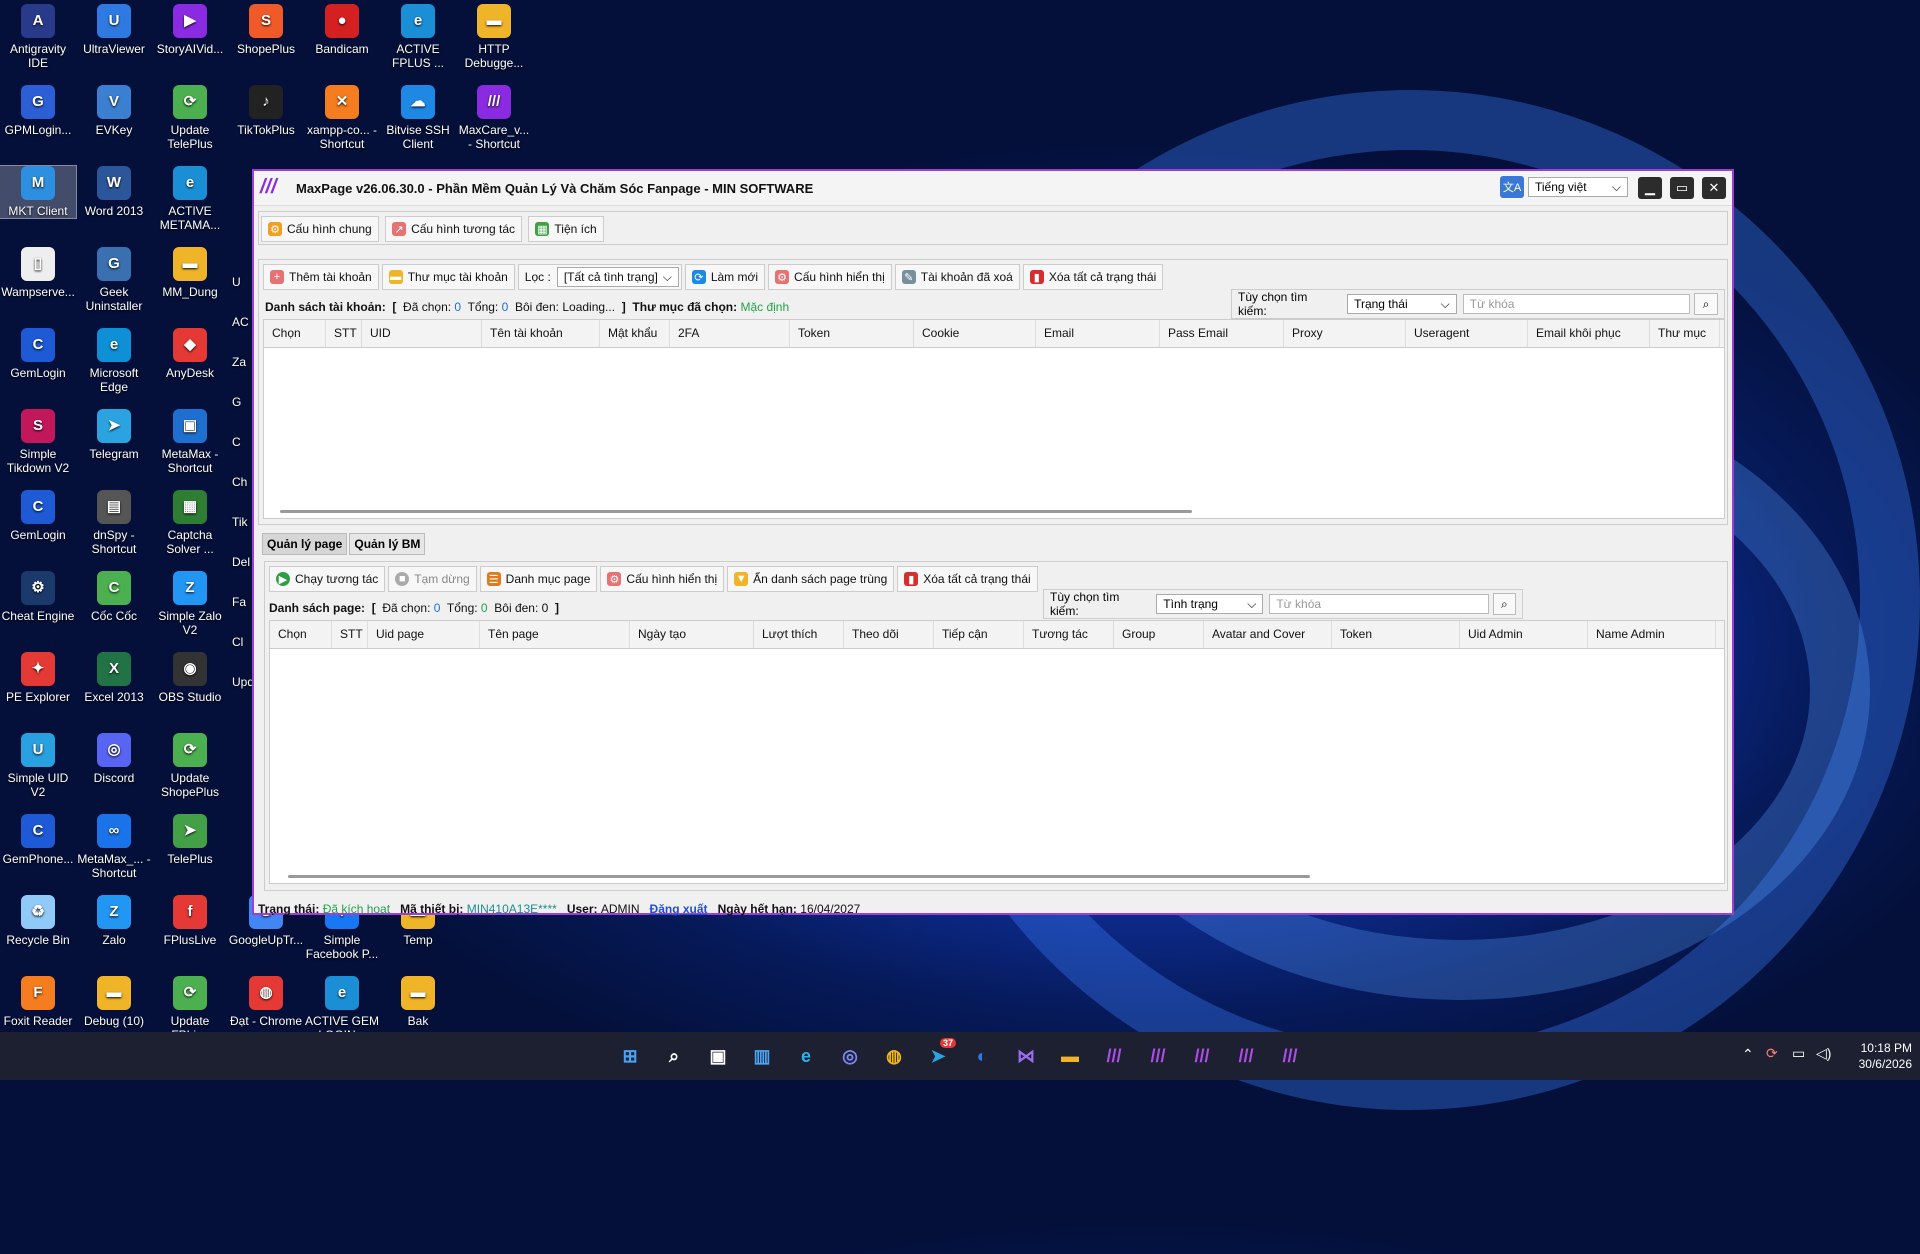 This screenshot has width=1920, height=1254. Describe the element at coordinates (350, 634) in the screenshot. I see `page-column-header: STT` at that location.